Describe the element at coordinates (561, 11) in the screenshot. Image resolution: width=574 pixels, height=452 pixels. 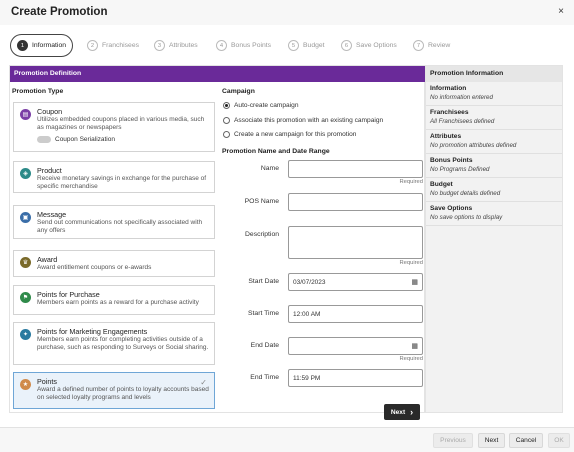
I see `close-icon: ×` at that location.